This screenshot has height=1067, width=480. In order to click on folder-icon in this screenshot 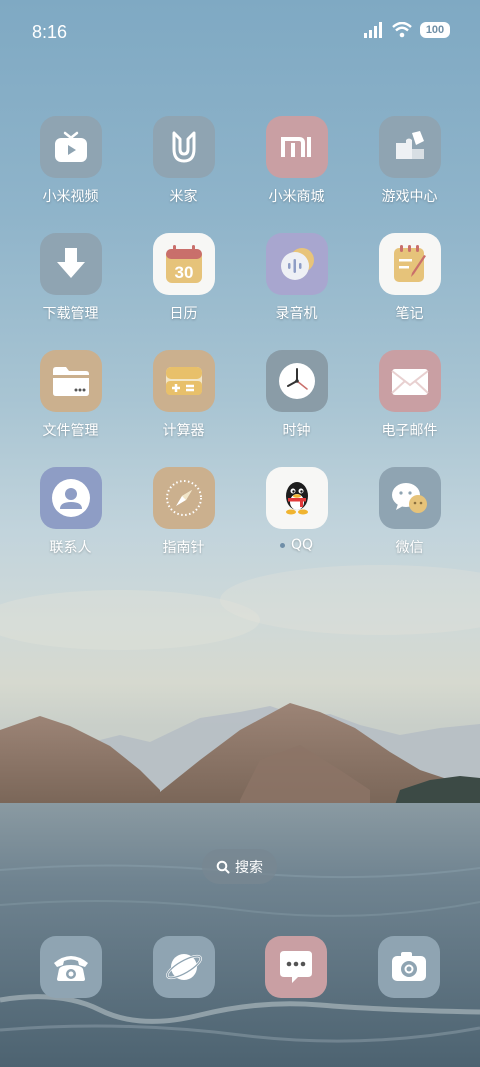, I will do `click(70, 381)`.